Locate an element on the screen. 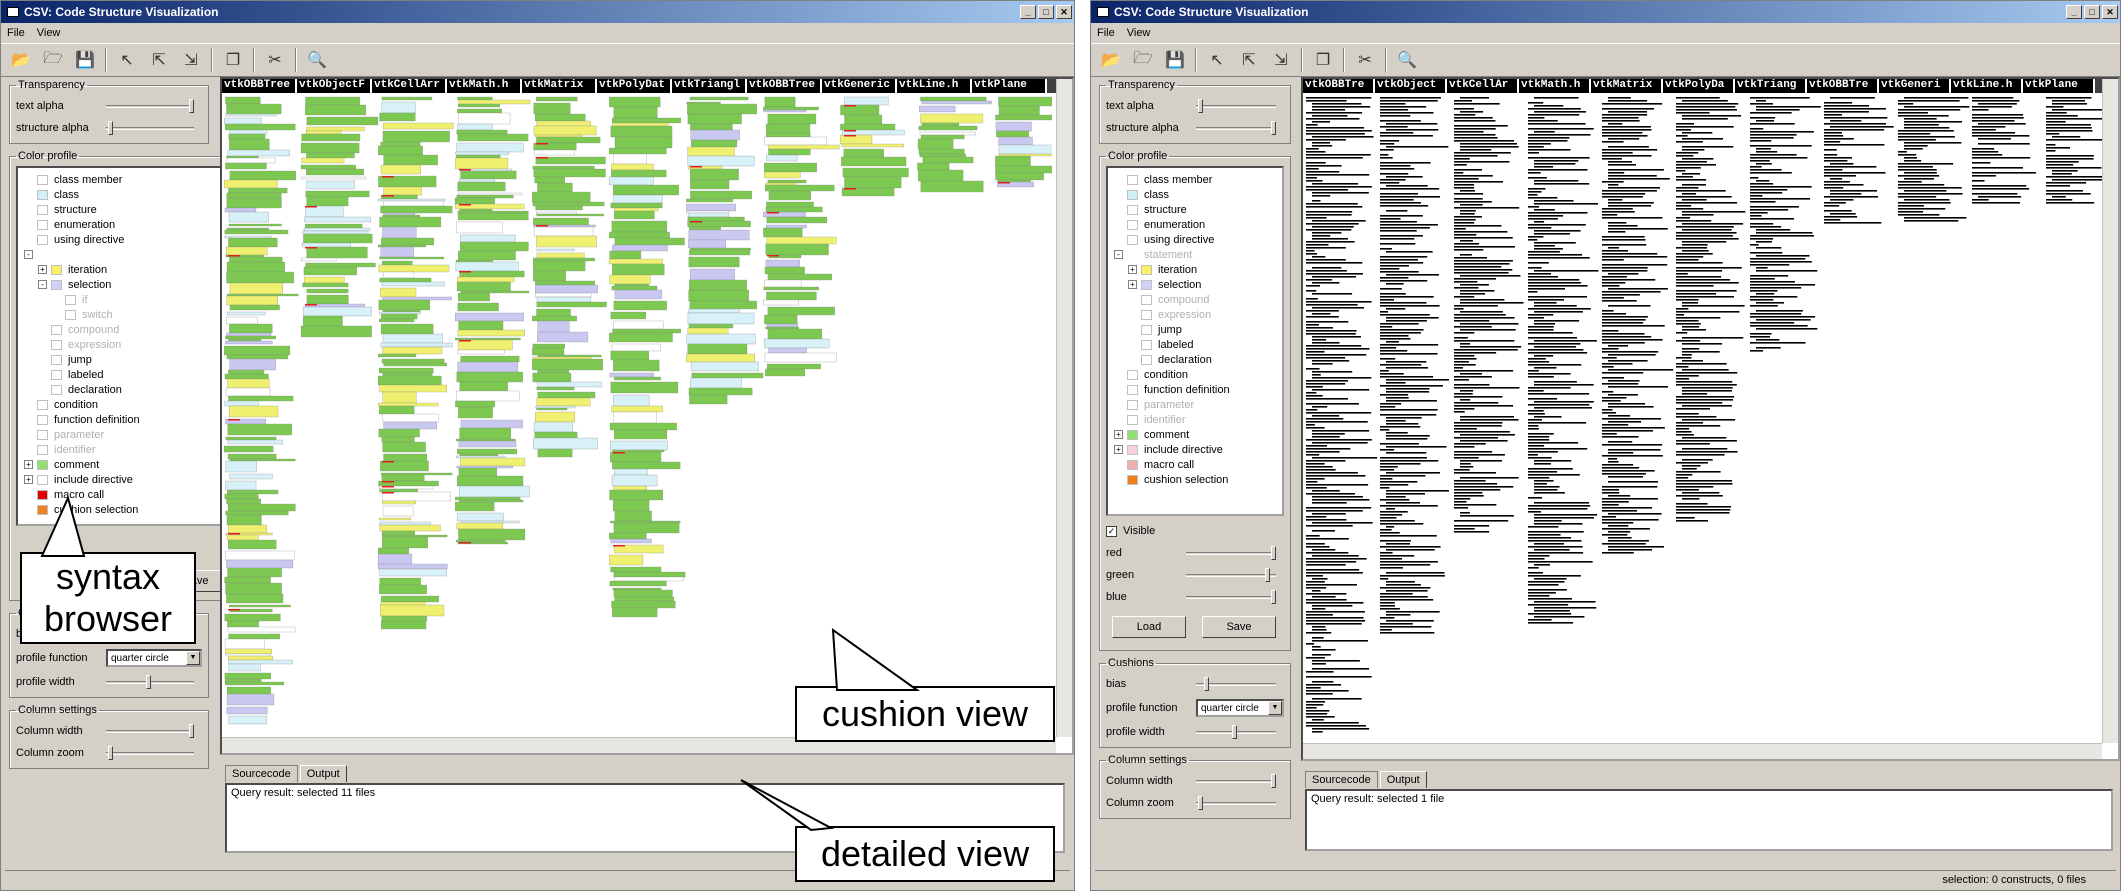 The image size is (2121, 891). tree-item: jump is located at coordinates (1195, 329).